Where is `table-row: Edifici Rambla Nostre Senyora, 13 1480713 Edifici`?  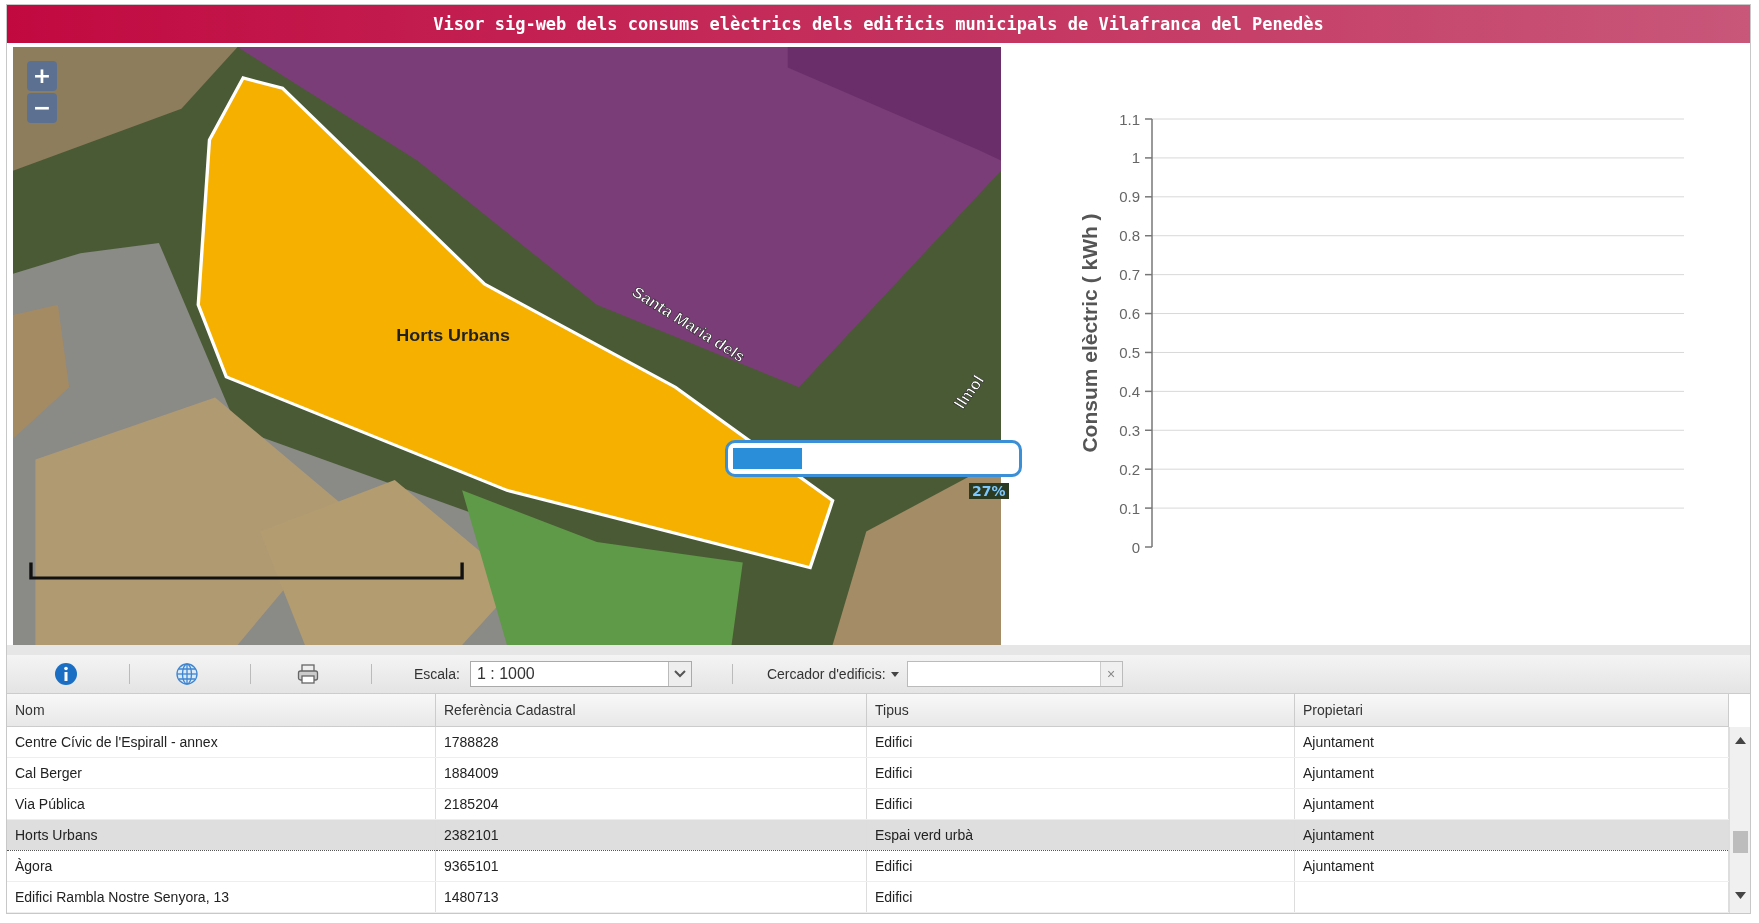 table-row: Edifici Rambla Nostre Senyora, 13 1480713 Edifici is located at coordinates (868, 897).